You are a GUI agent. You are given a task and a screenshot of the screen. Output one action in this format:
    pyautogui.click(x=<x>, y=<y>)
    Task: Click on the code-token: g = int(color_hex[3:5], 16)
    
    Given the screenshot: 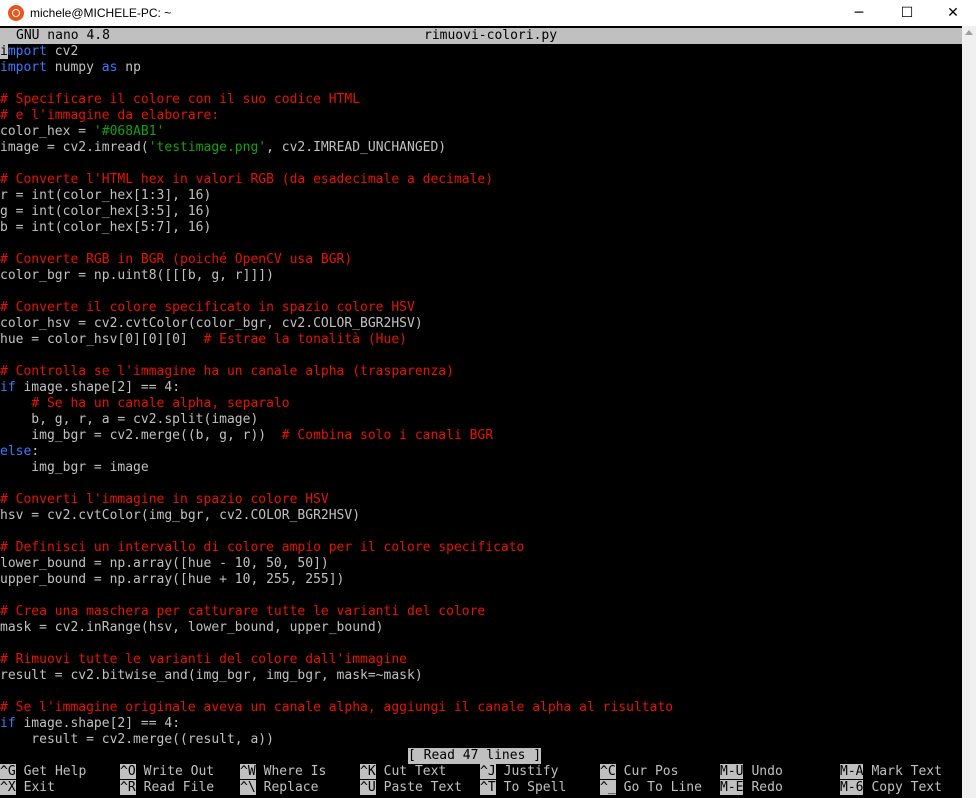 What is the action you would take?
    pyautogui.click(x=106, y=211)
    